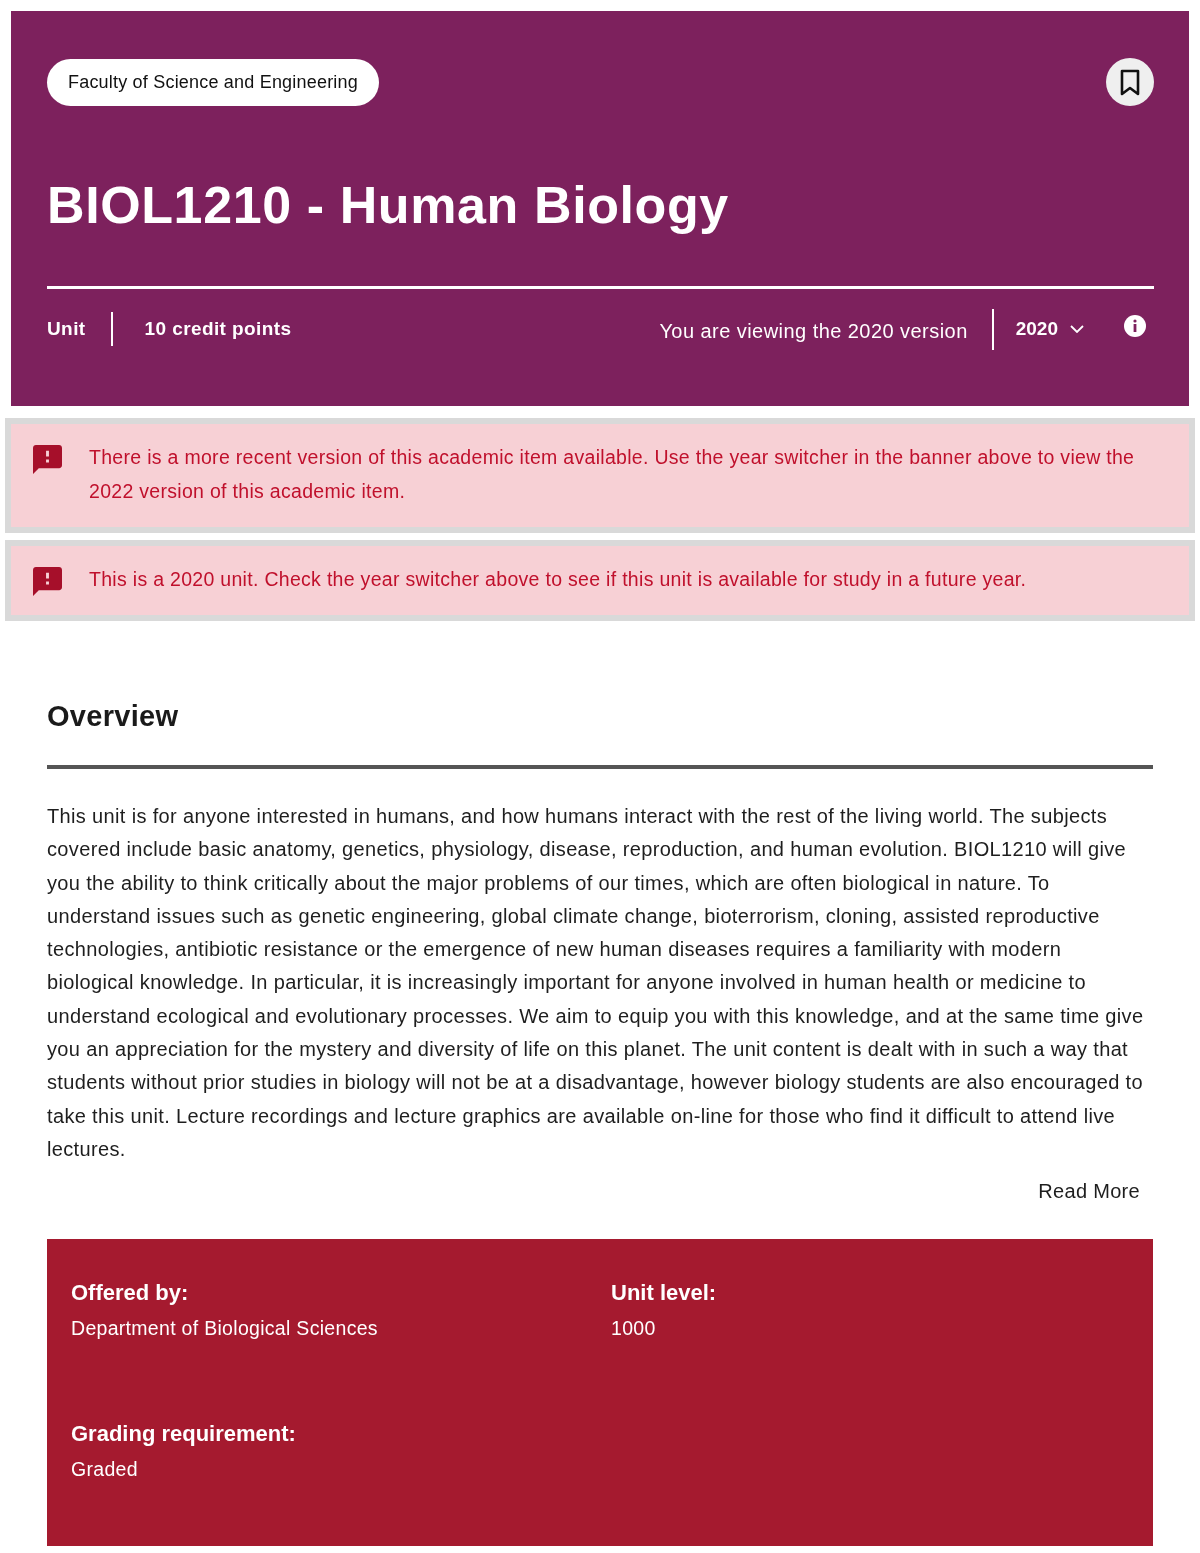 The height and width of the screenshot is (1553, 1200). Describe the element at coordinates (66, 329) in the screenshot. I see `unit-type: Unit` at that location.